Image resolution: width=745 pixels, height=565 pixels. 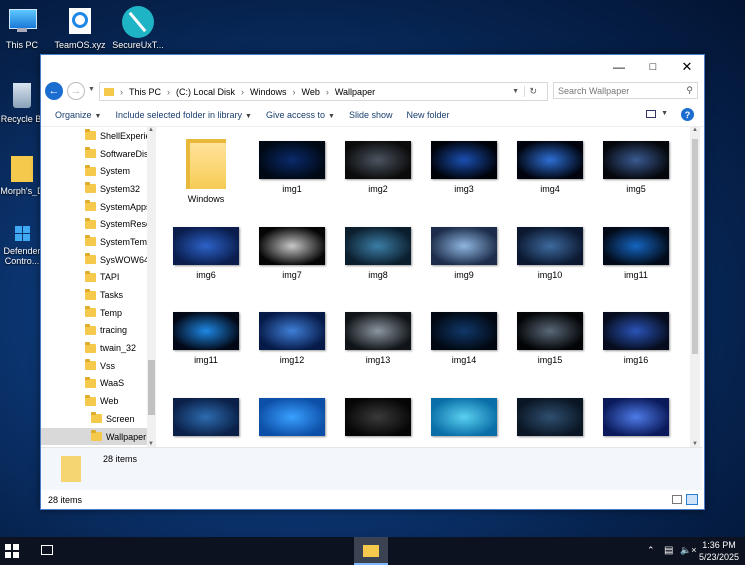 I want to click on nav-item: Screen, so click(x=98, y=419).